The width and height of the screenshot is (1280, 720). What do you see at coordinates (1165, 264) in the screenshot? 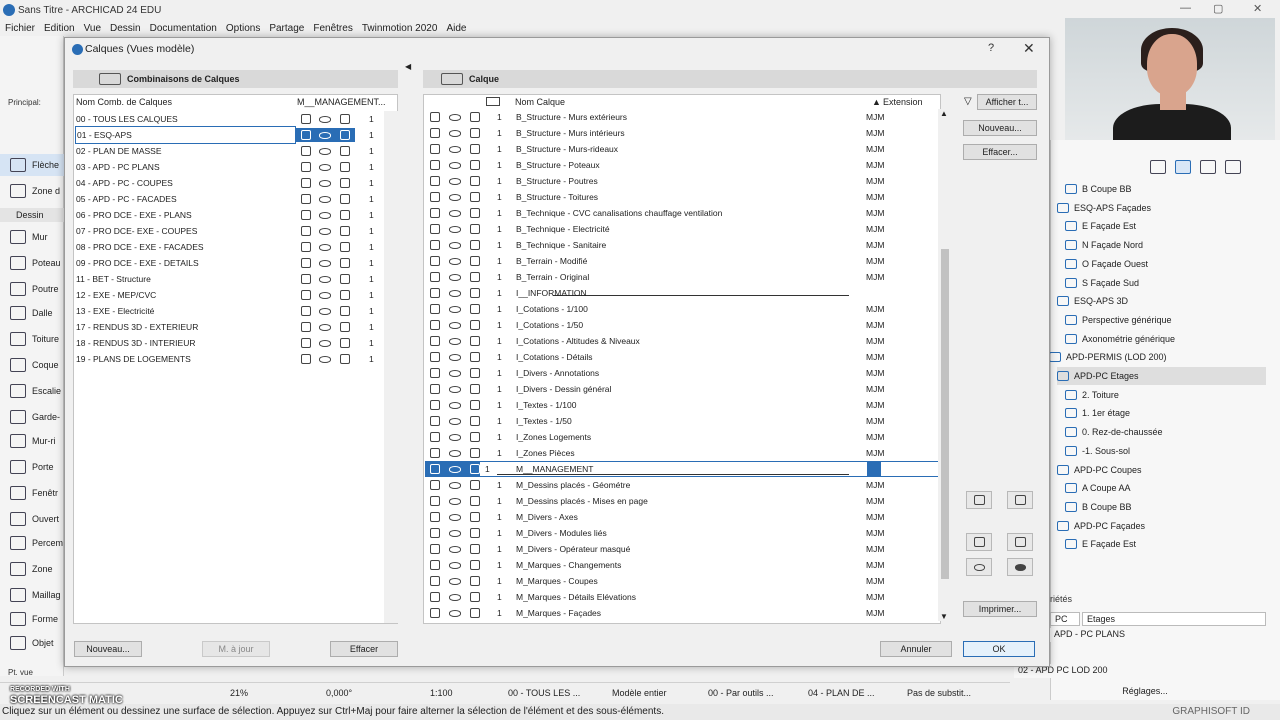
I see `navigator-item: O Façade Ouest` at bounding box center [1165, 264].